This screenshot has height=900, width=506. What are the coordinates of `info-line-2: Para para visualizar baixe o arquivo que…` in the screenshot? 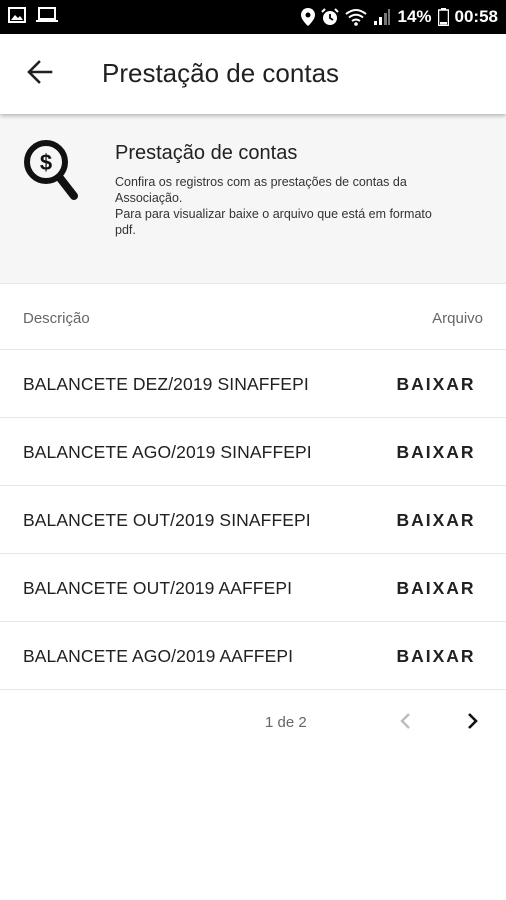 It's located at (273, 222).